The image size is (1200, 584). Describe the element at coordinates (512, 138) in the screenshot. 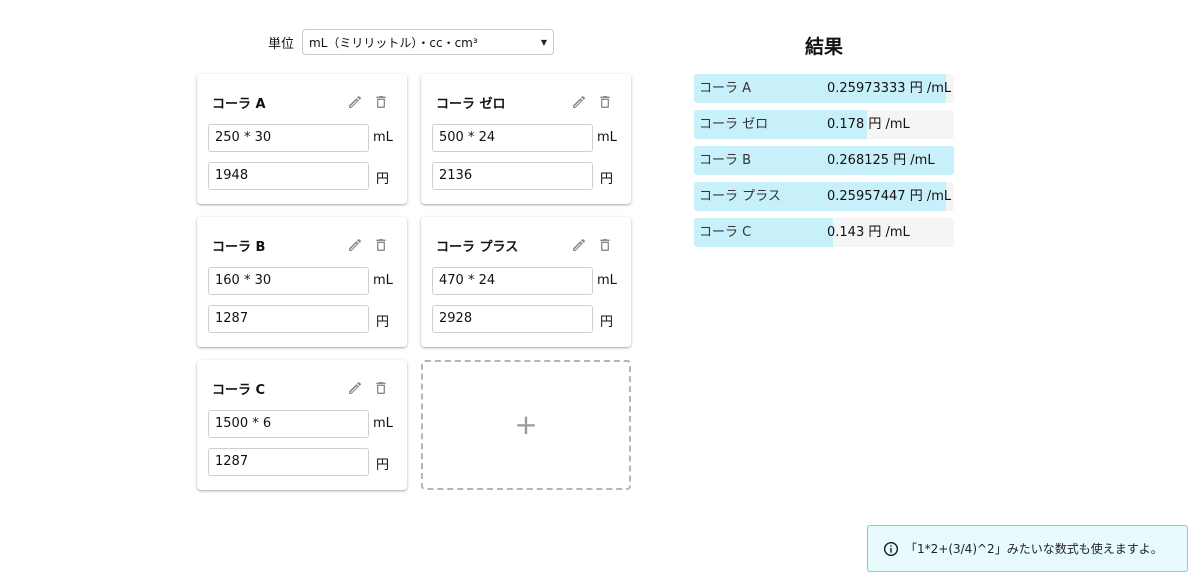

I see `volume-input: 500 * 24` at that location.